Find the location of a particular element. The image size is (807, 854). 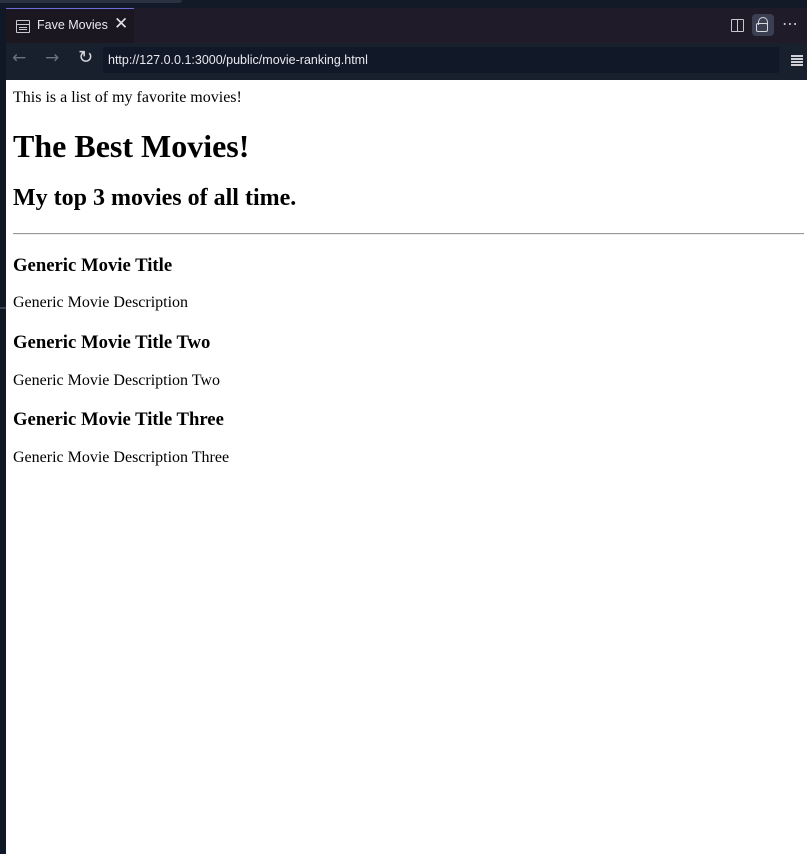

close-icon: ✕ is located at coordinates (121, 24).